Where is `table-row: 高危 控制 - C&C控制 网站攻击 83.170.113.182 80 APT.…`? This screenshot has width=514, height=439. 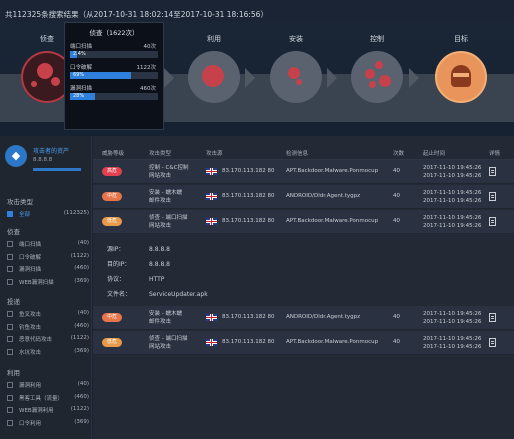 table-row: 高危 控制 - C&C控制 网站攻击 83.170.113.182 80 APT.… is located at coordinates (303, 172).